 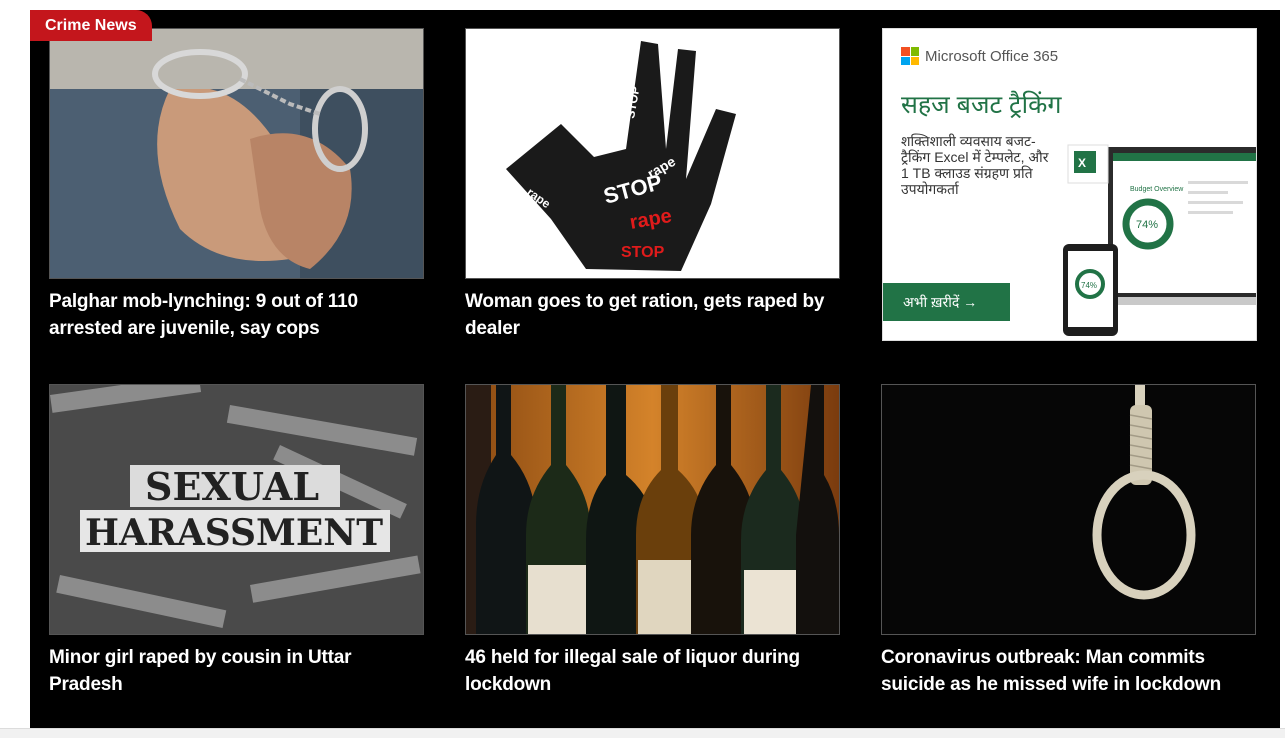 I want to click on noose-image, so click(x=1068, y=509).